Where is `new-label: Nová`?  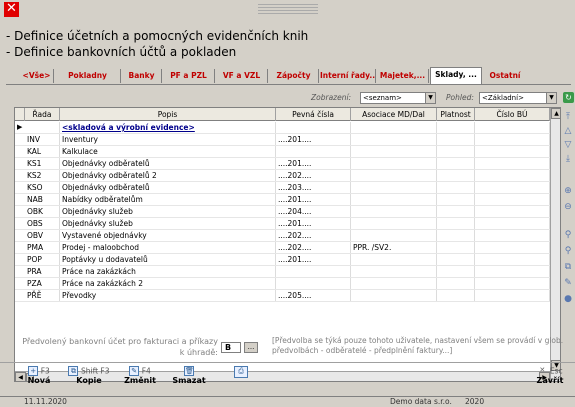 new-label: Nová is located at coordinates (39, 380).